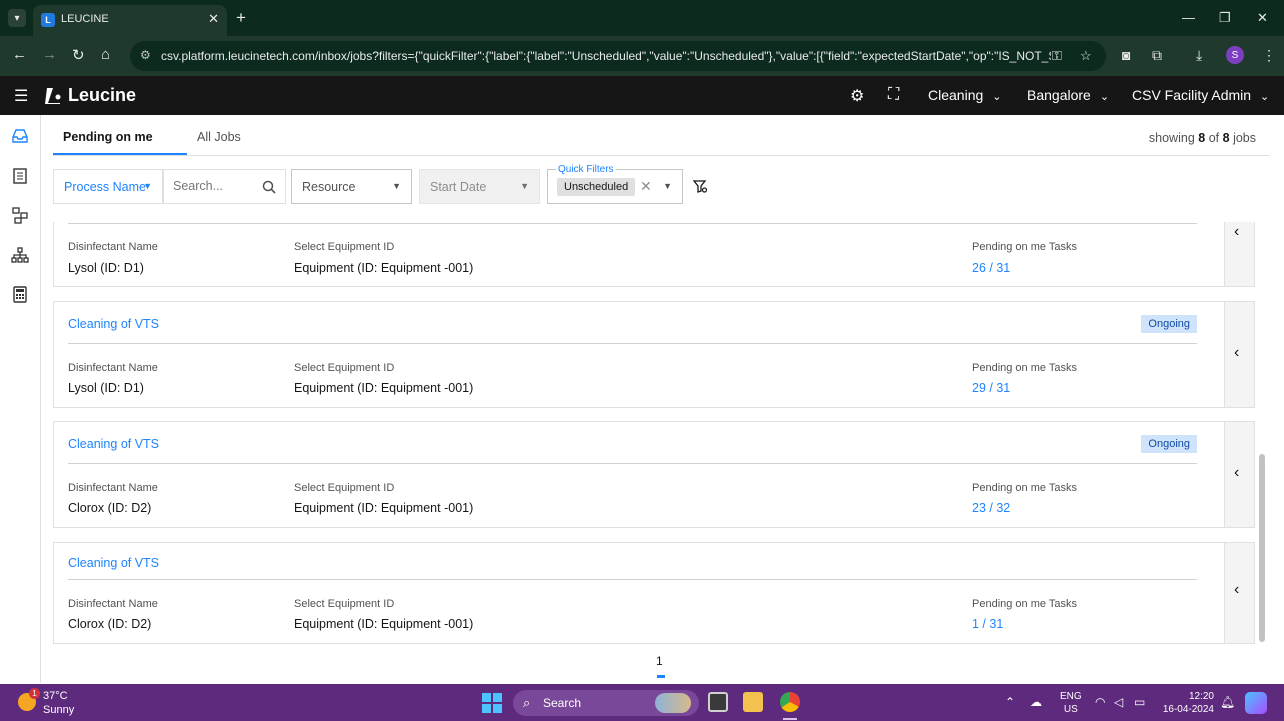 The height and width of the screenshot is (721, 1284). I want to click on profile-avatar: S, so click(1235, 55).